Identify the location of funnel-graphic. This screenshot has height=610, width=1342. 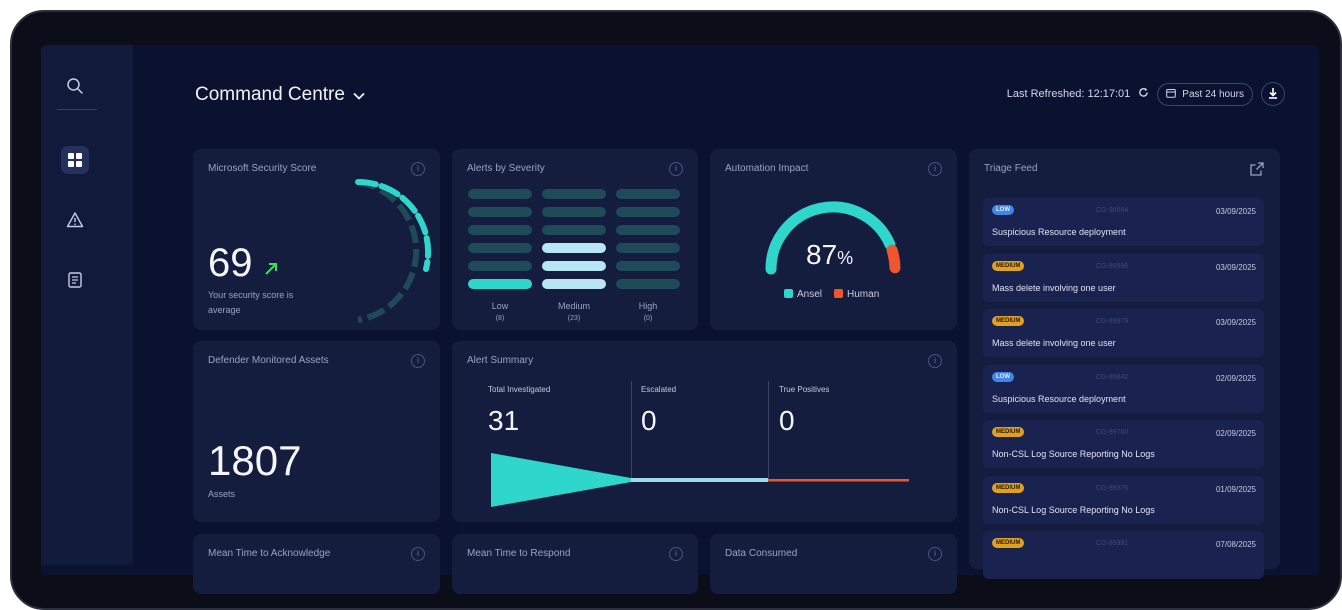
(700, 480).